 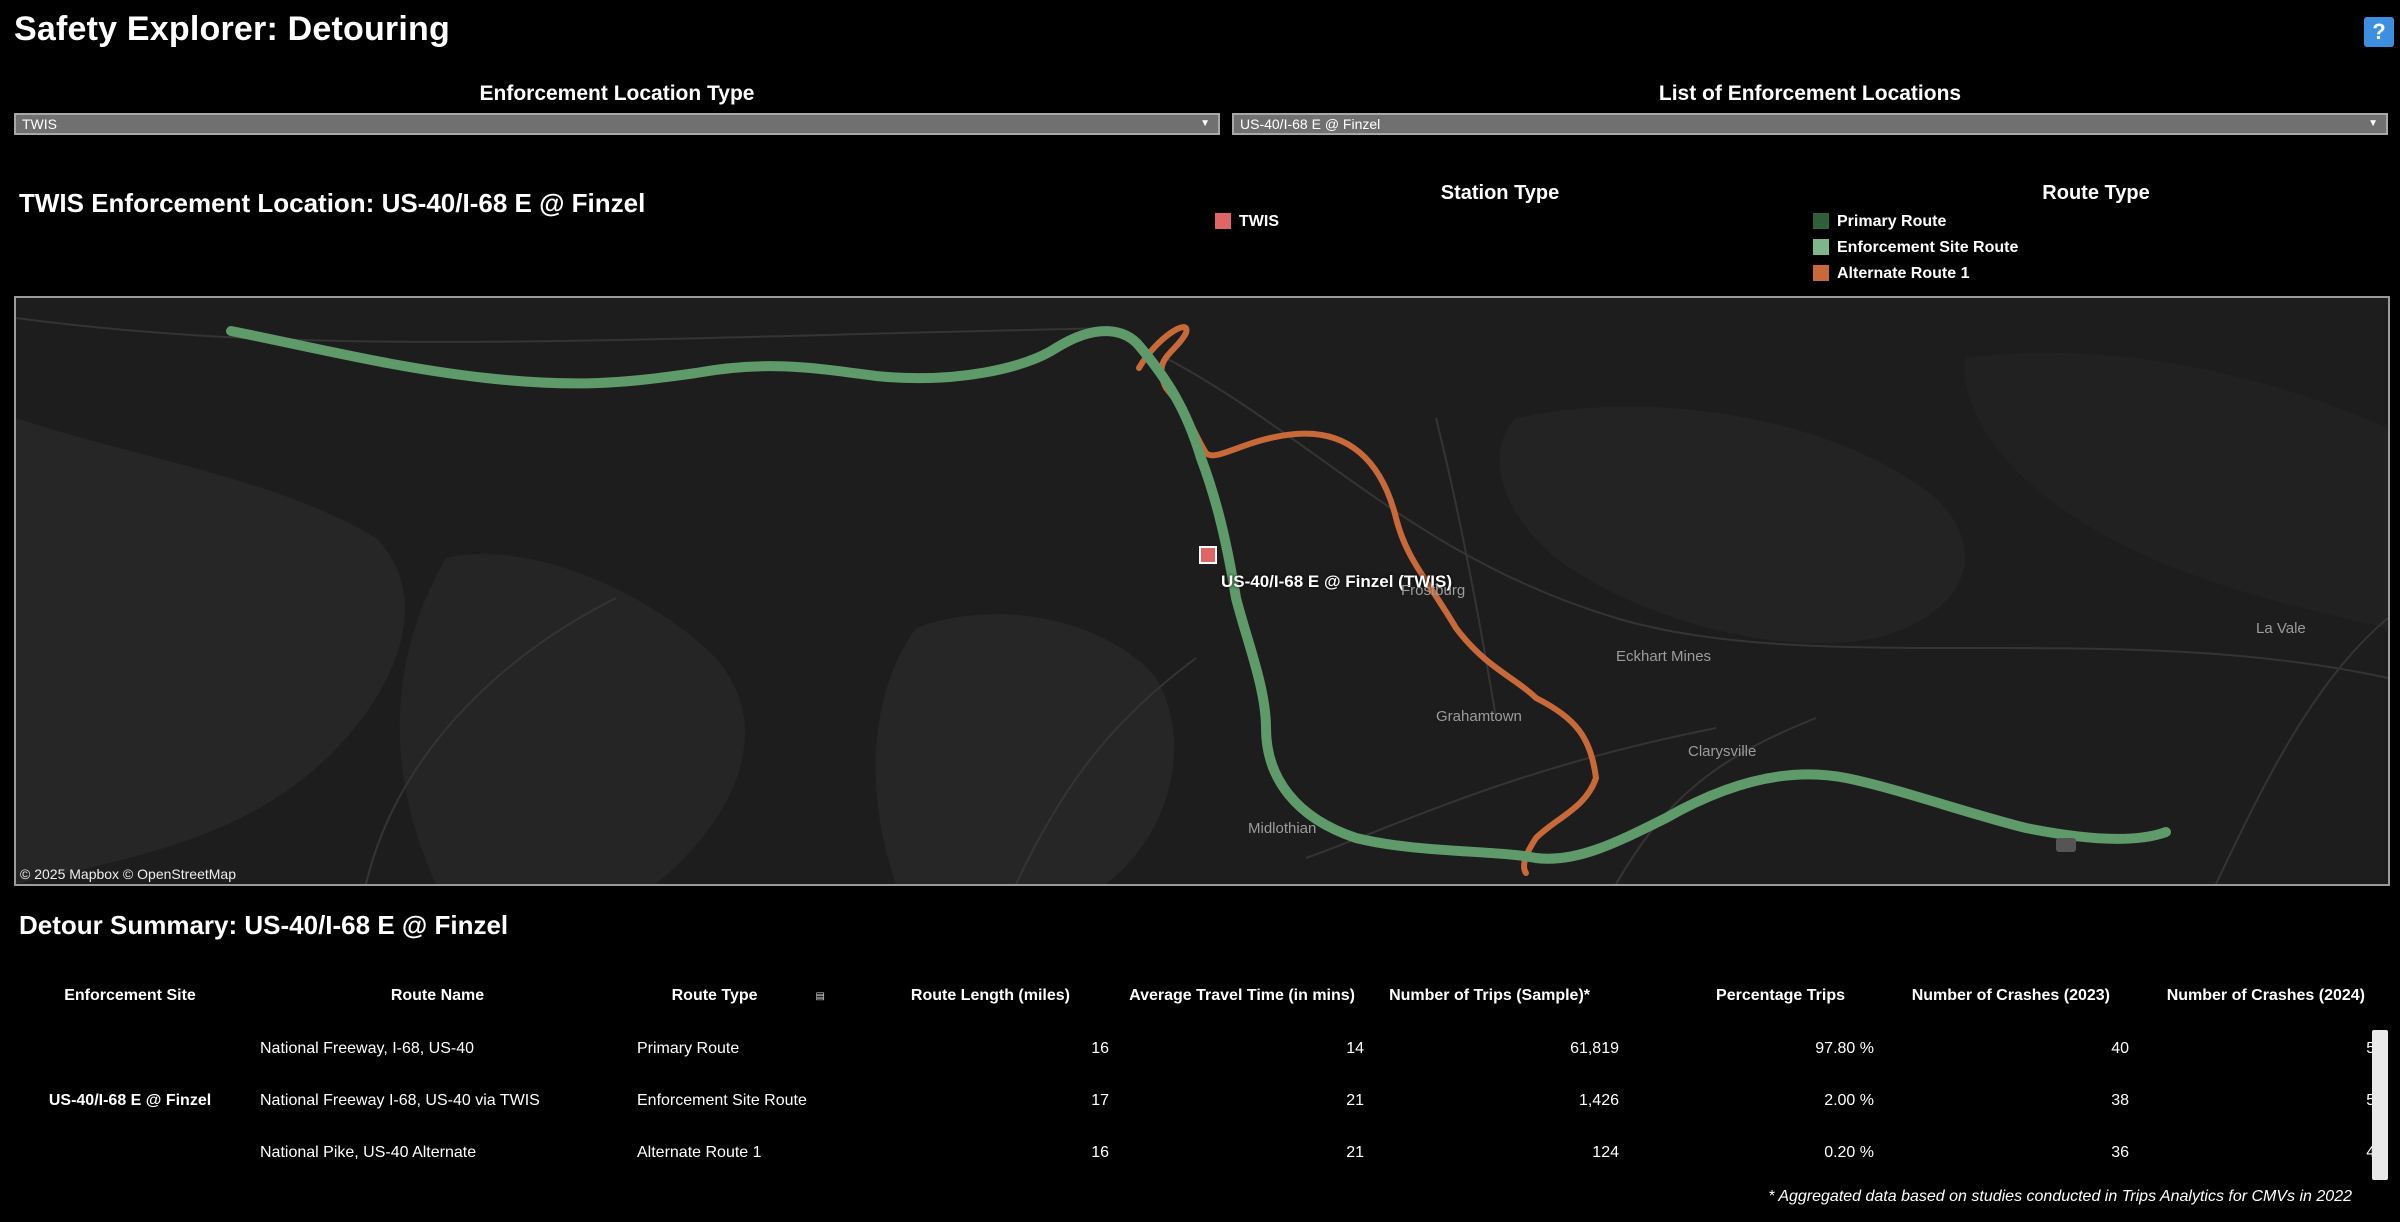 I want to click on help-icon: ?, so click(x=2379, y=32).